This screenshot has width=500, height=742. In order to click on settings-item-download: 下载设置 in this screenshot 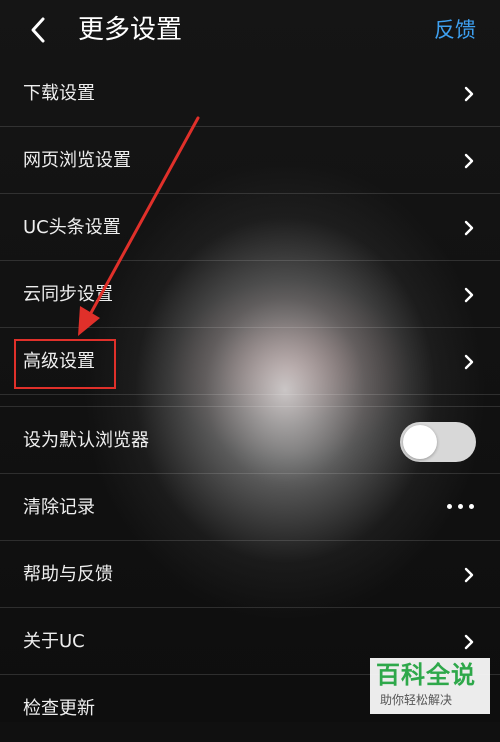, I will do `click(250, 93)`.